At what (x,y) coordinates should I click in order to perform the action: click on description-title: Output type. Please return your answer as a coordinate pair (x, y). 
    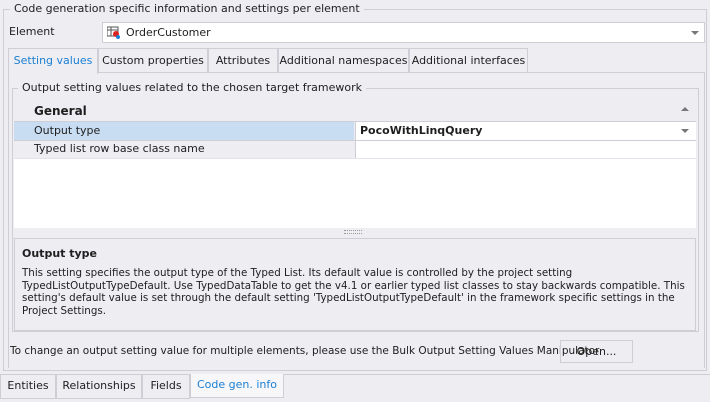
    Looking at the image, I should click on (59, 253).